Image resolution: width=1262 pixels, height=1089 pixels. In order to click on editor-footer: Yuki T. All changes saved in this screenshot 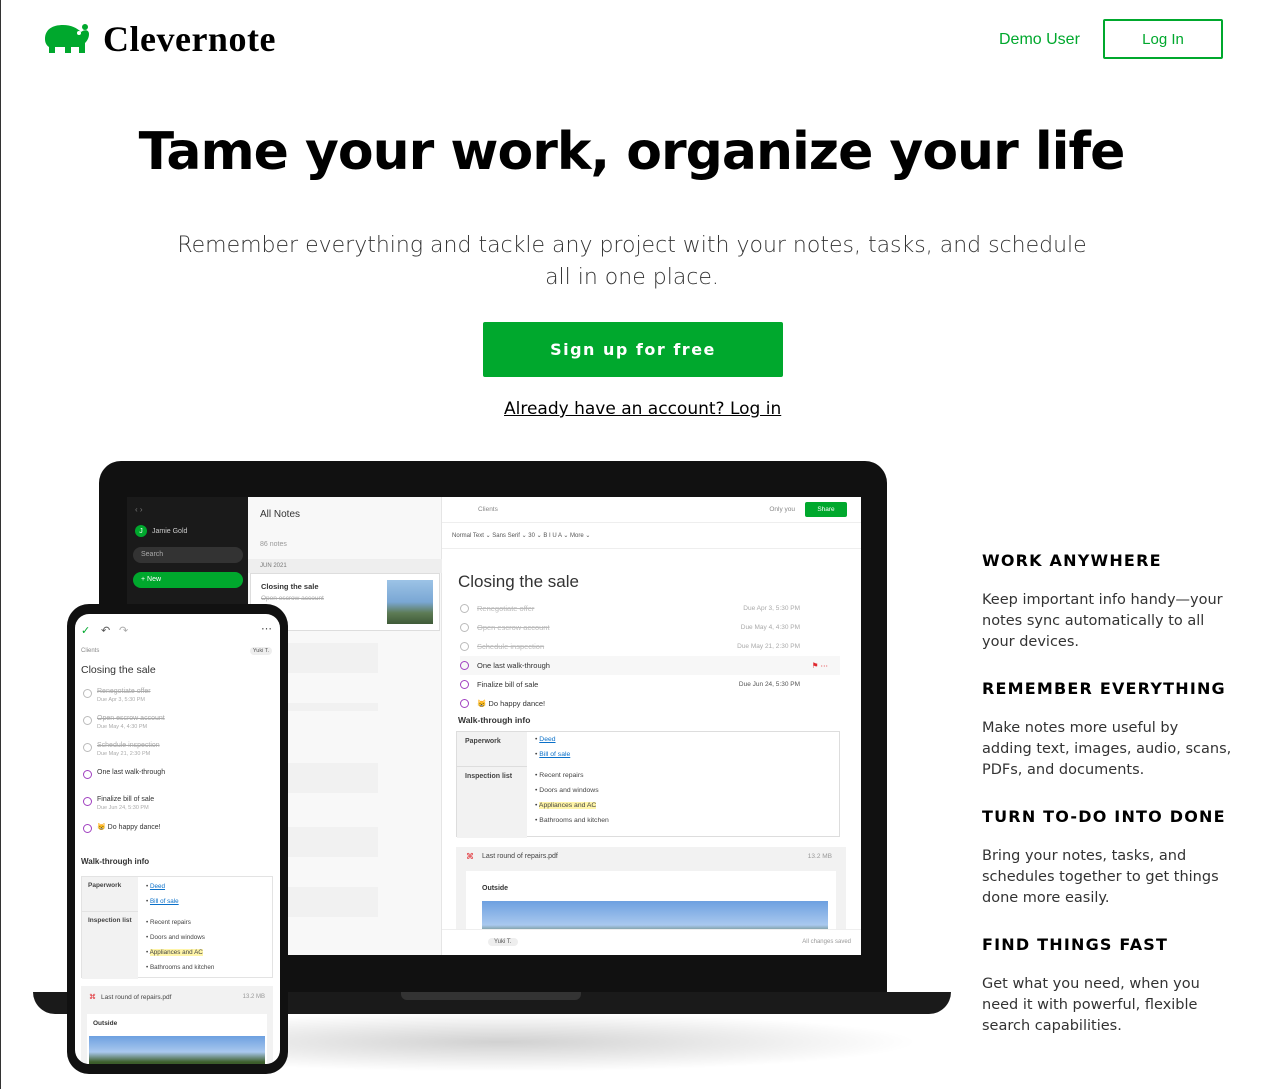, I will do `click(651, 942)`.